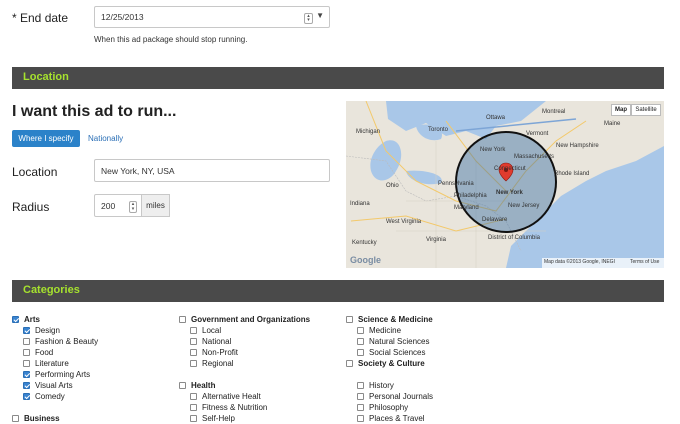 Image resolution: width=680 pixels, height=424 pixels. I want to click on map-label: District of Columbia, so click(514, 238).